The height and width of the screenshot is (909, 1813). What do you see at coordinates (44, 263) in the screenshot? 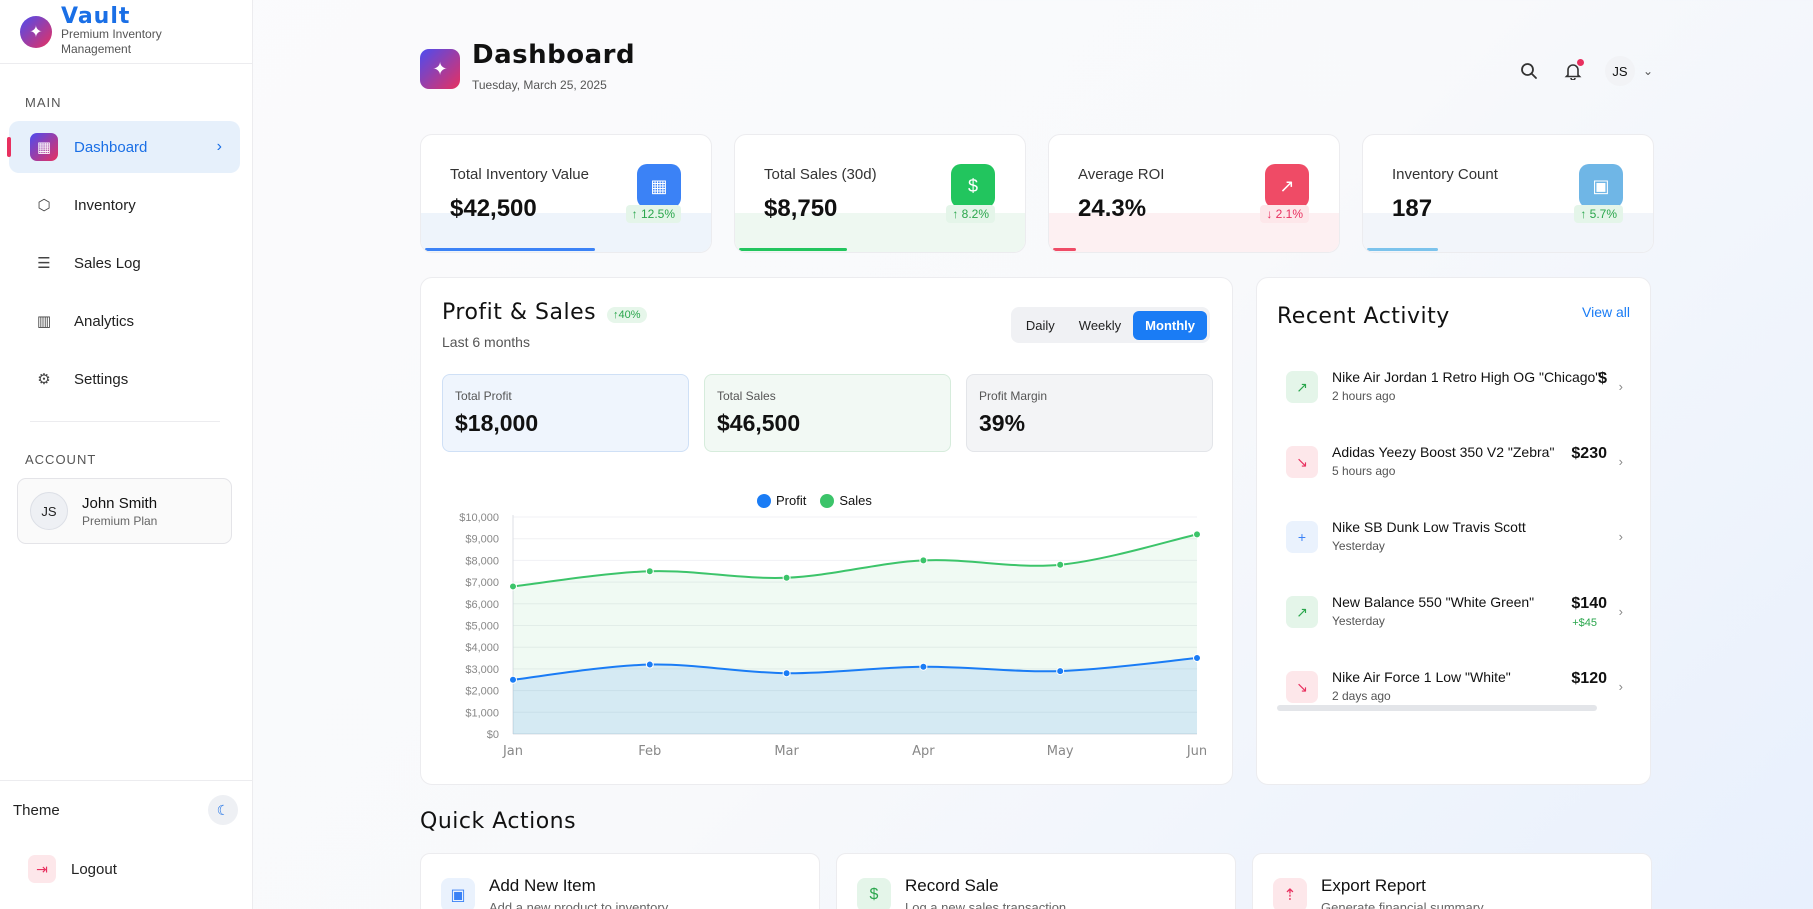
I see `list-check-icon: ☰` at bounding box center [44, 263].